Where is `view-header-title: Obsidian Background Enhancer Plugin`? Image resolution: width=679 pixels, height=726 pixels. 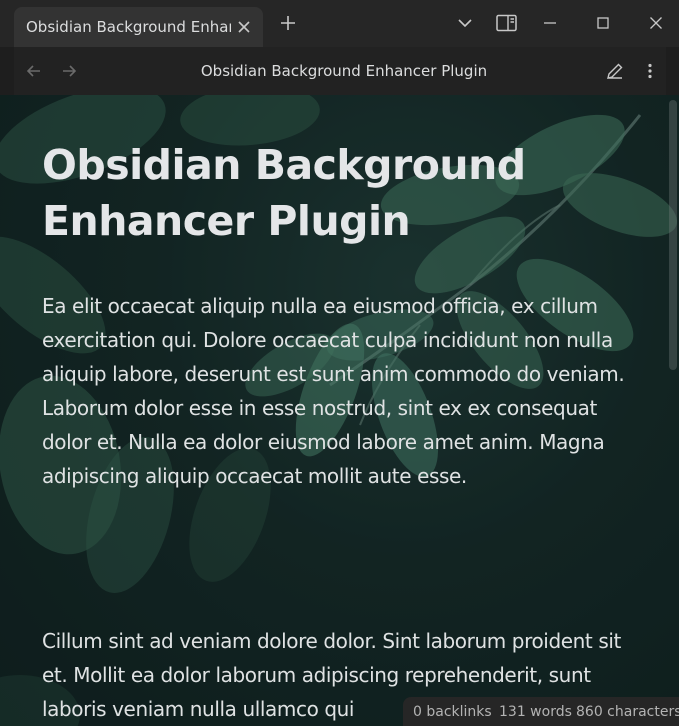
view-header-title: Obsidian Background Enhancer Plugin is located at coordinates (344, 71).